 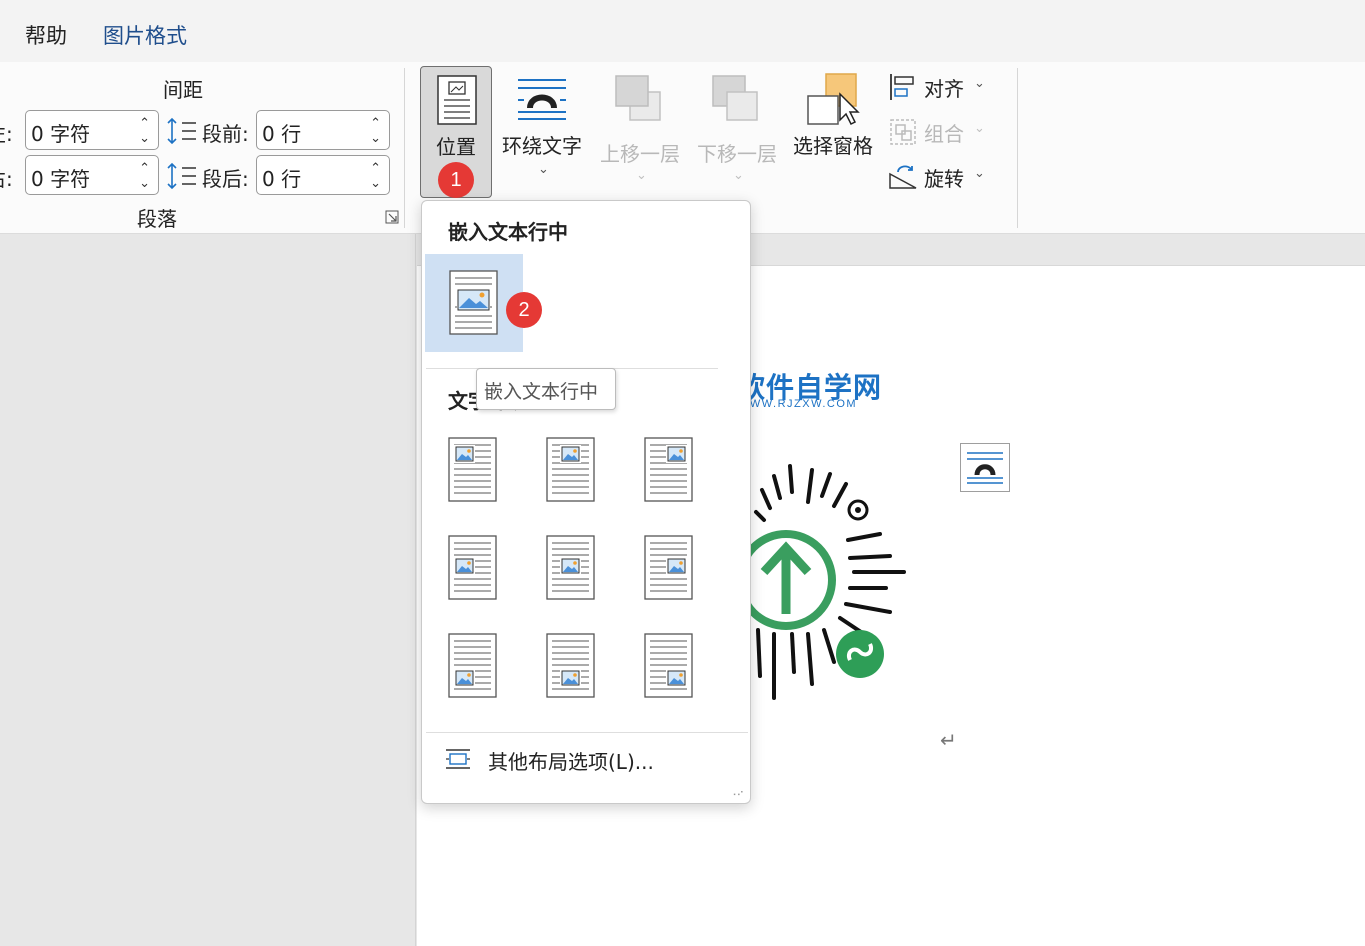 I want to click on wrap-position-middle-left-icon, so click(x=473, y=568).